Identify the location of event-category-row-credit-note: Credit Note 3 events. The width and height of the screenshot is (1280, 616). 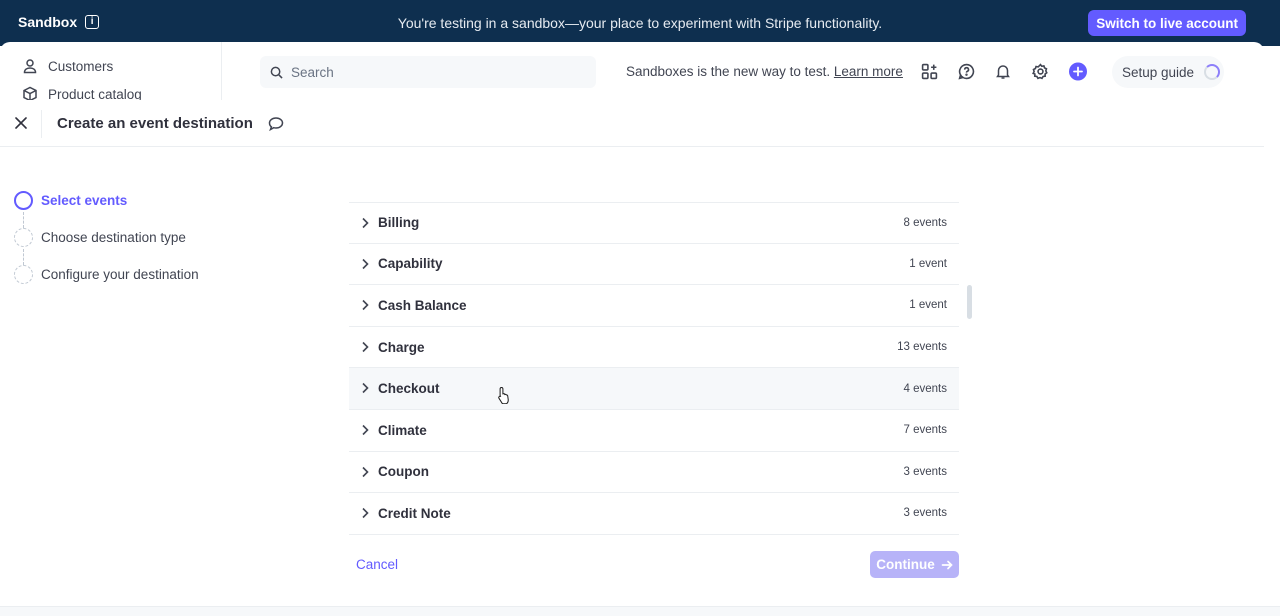
(654, 514).